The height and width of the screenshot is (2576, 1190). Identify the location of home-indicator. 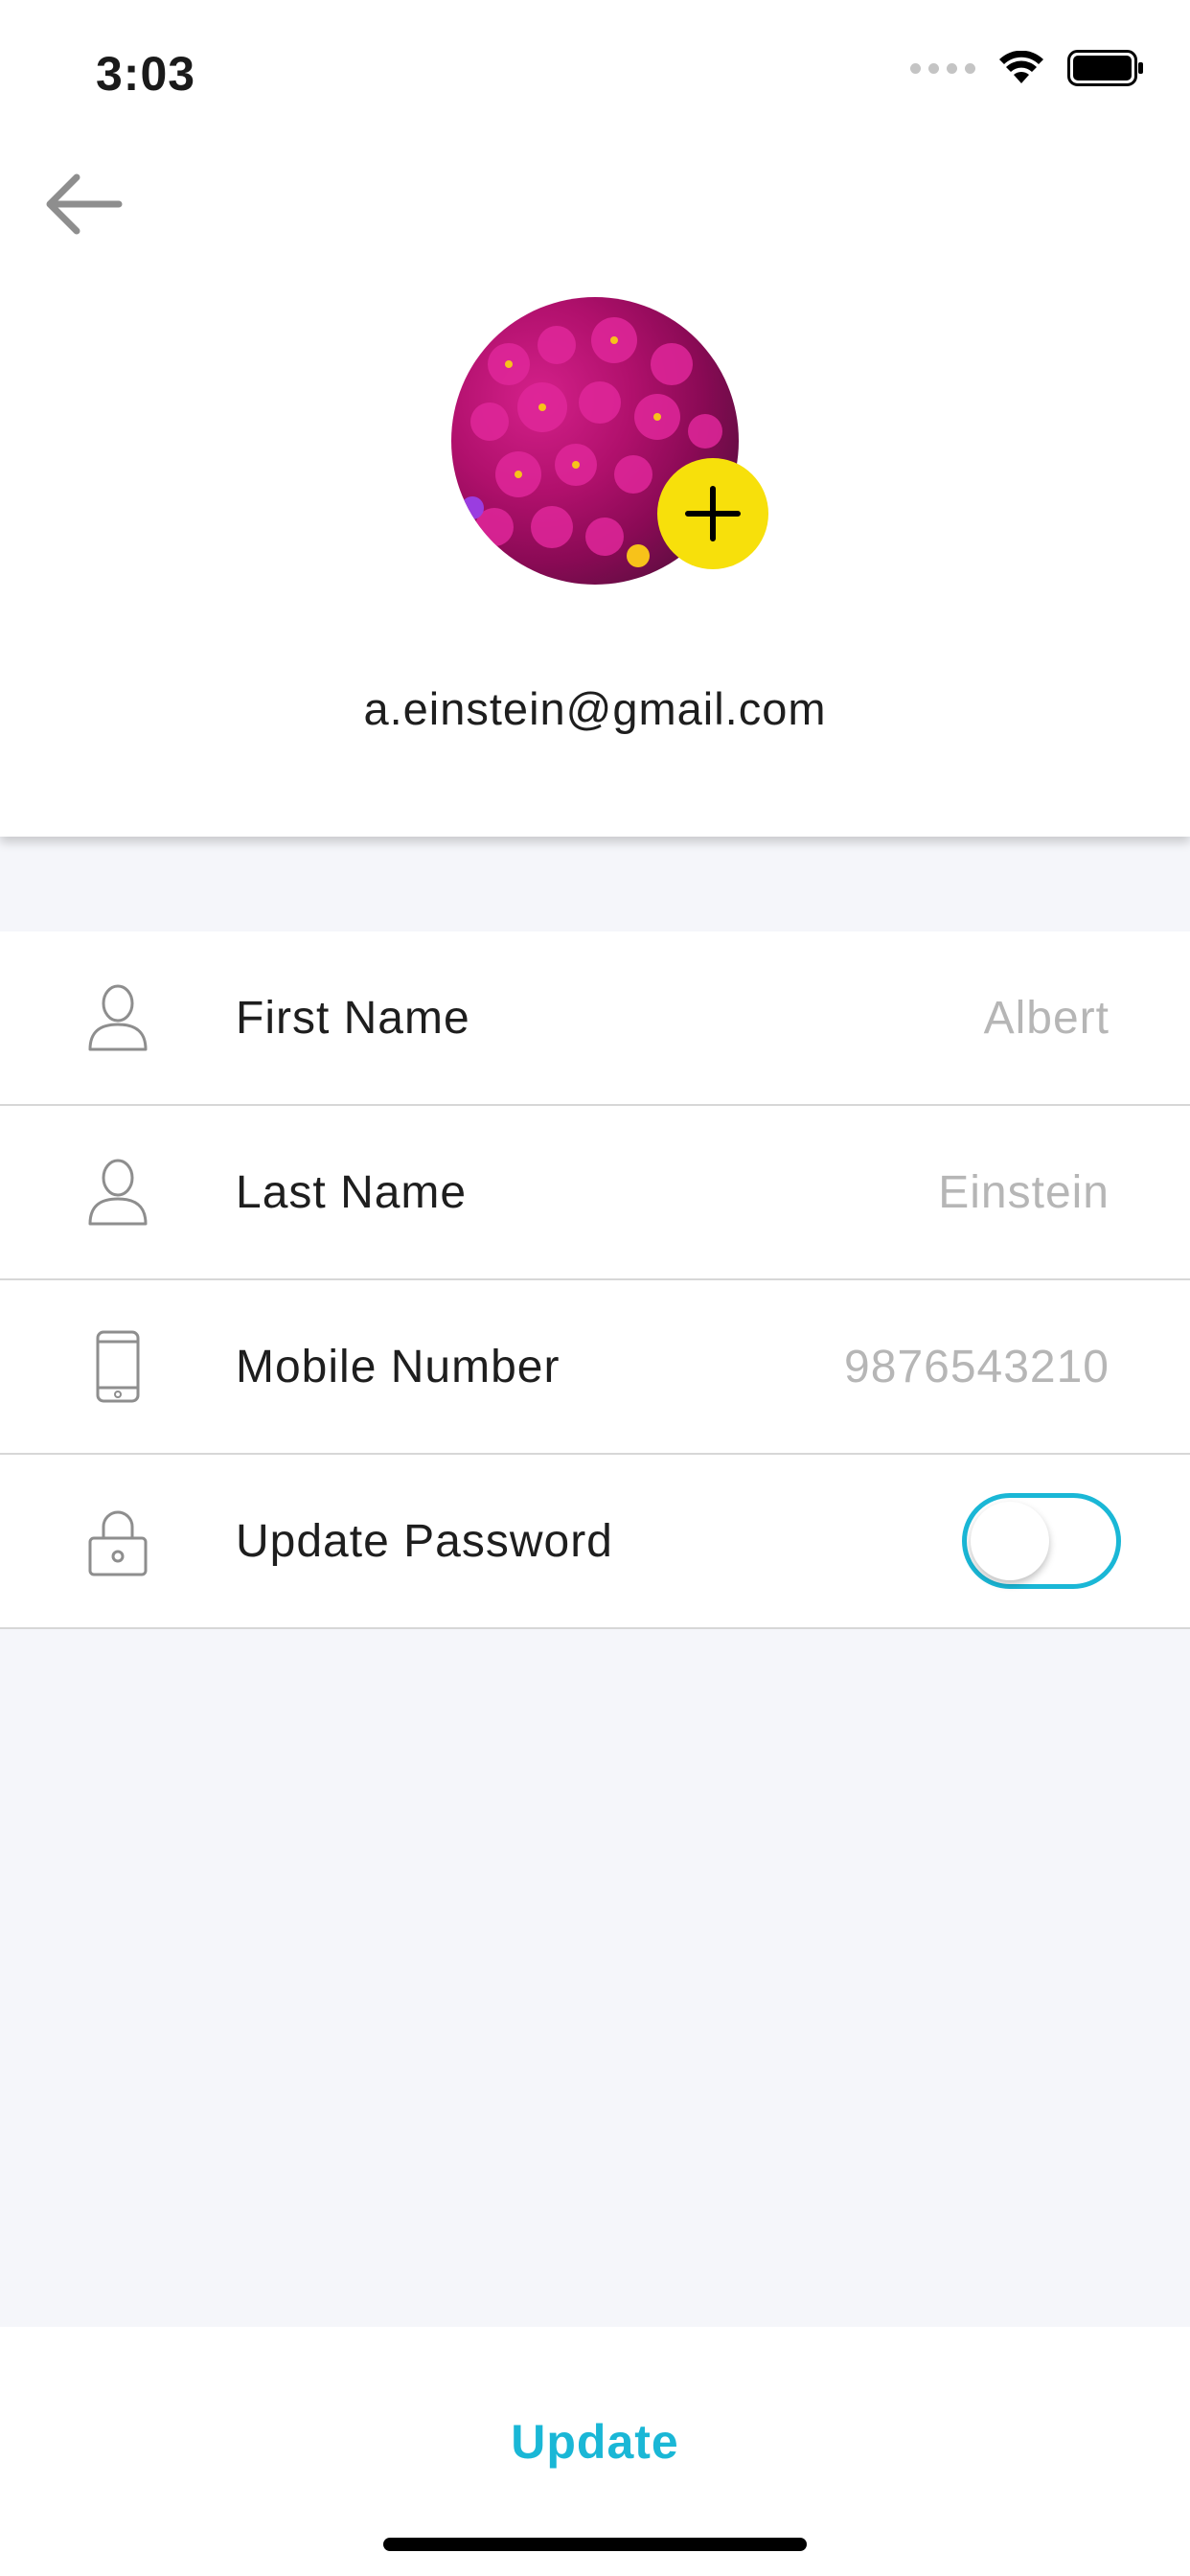
(595, 2544).